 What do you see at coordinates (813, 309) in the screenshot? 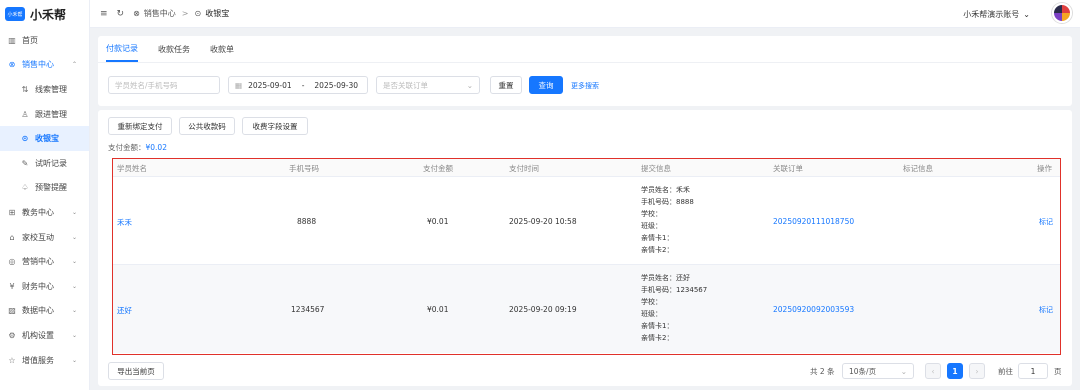
I see `linked-order-link: 20250920092003593` at bounding box center [813, 309].